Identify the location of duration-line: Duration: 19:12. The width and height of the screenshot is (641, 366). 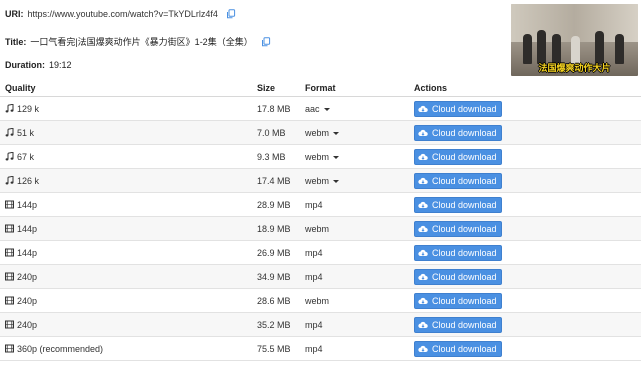
(38, 65).